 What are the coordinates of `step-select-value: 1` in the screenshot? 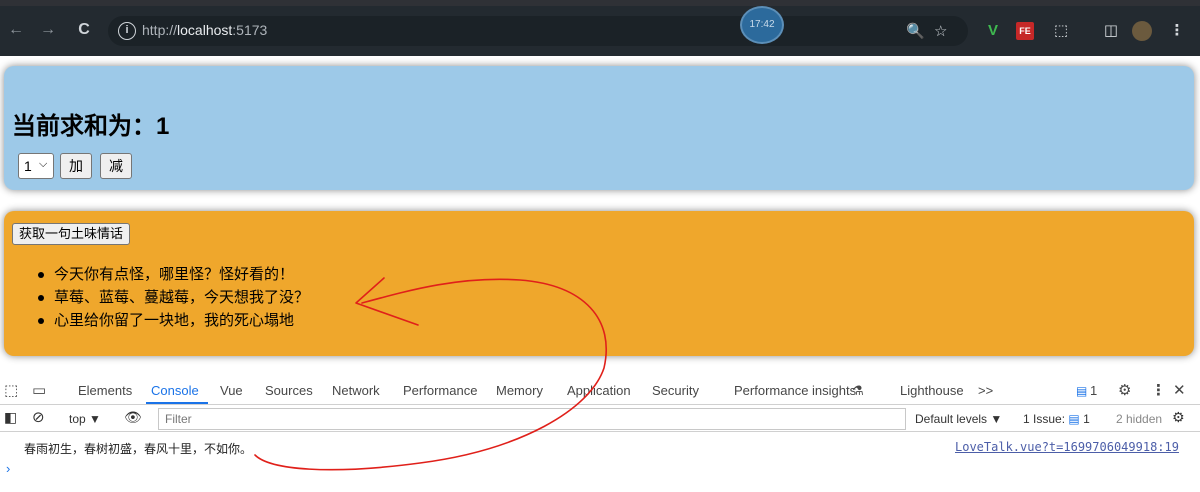 It's located at (28, 166).